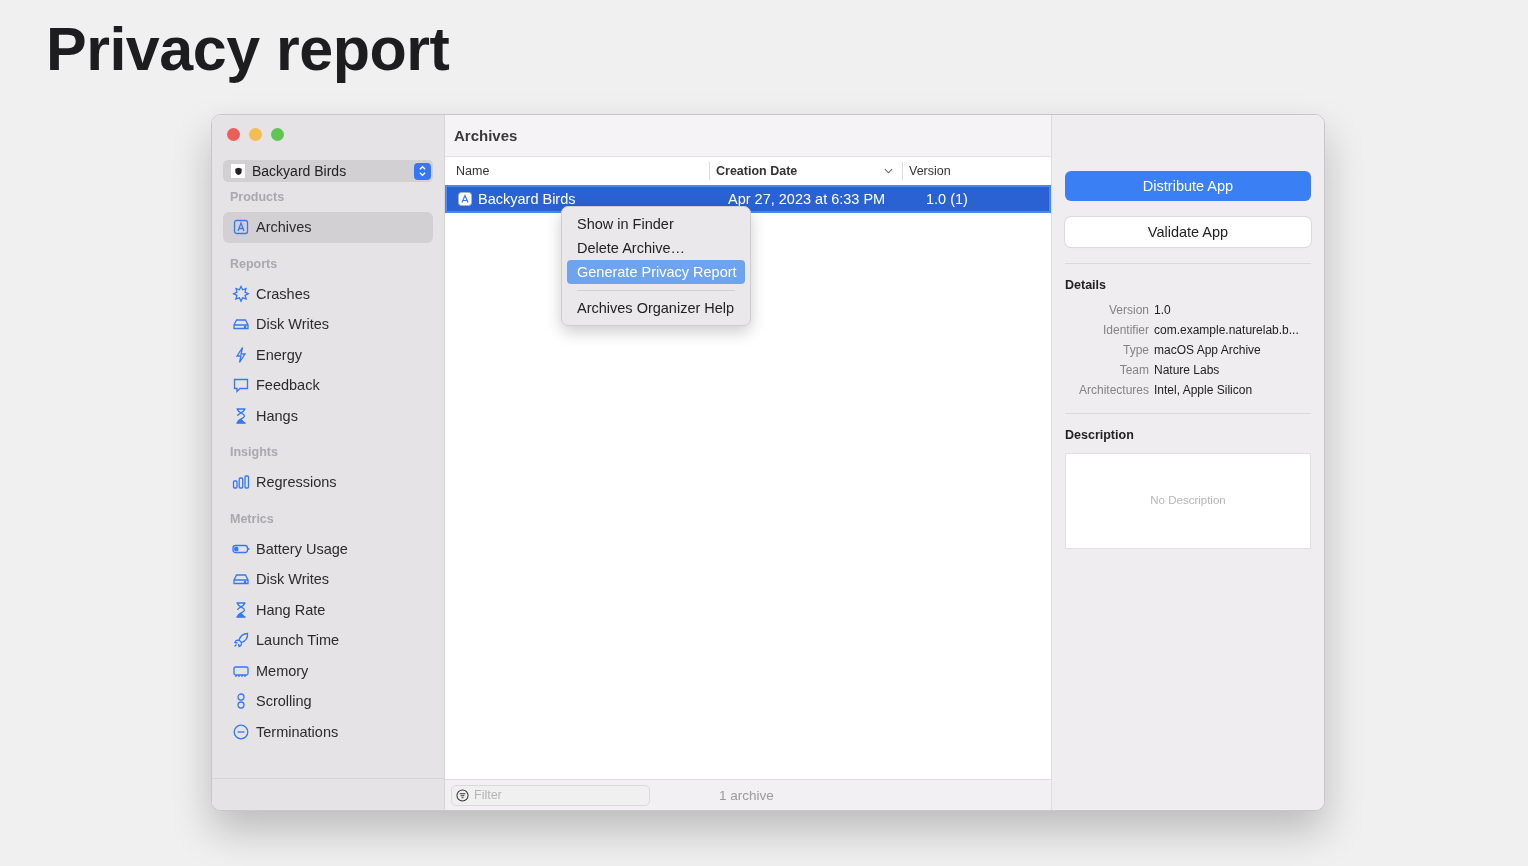 This screenshot has height=866, width=1528. What do you see at coordinates (328, 731) in the screenshot?
I see `sidebar-item: Terminations` at bounding box center [328, 731].